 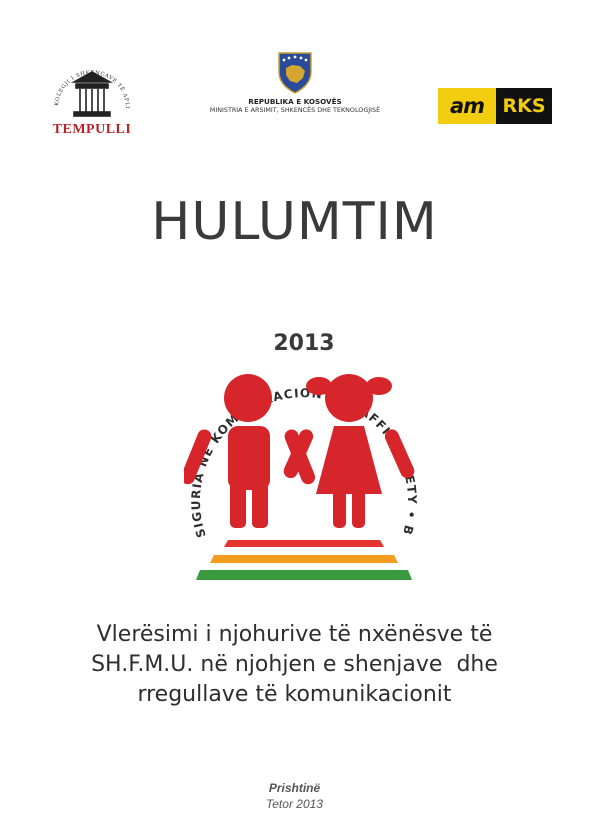 What do you see at coordinates (295, 73) in the screenshot?
I see `kosovo-shield-icon` at bounding box center [295, 73].